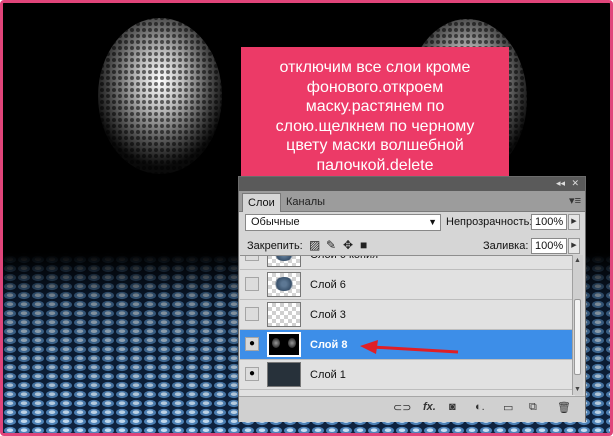  Describe the element at coordinates (407, 315) in the screenshot. I see `layer-row: Слой 3` at that location.